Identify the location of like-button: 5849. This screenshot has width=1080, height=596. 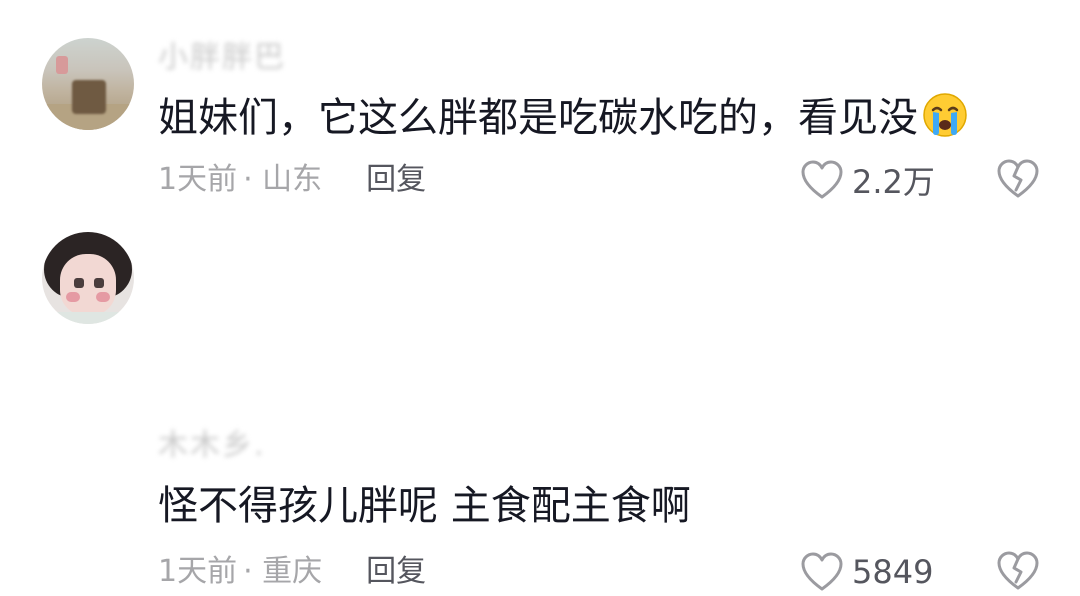
(866, 572).